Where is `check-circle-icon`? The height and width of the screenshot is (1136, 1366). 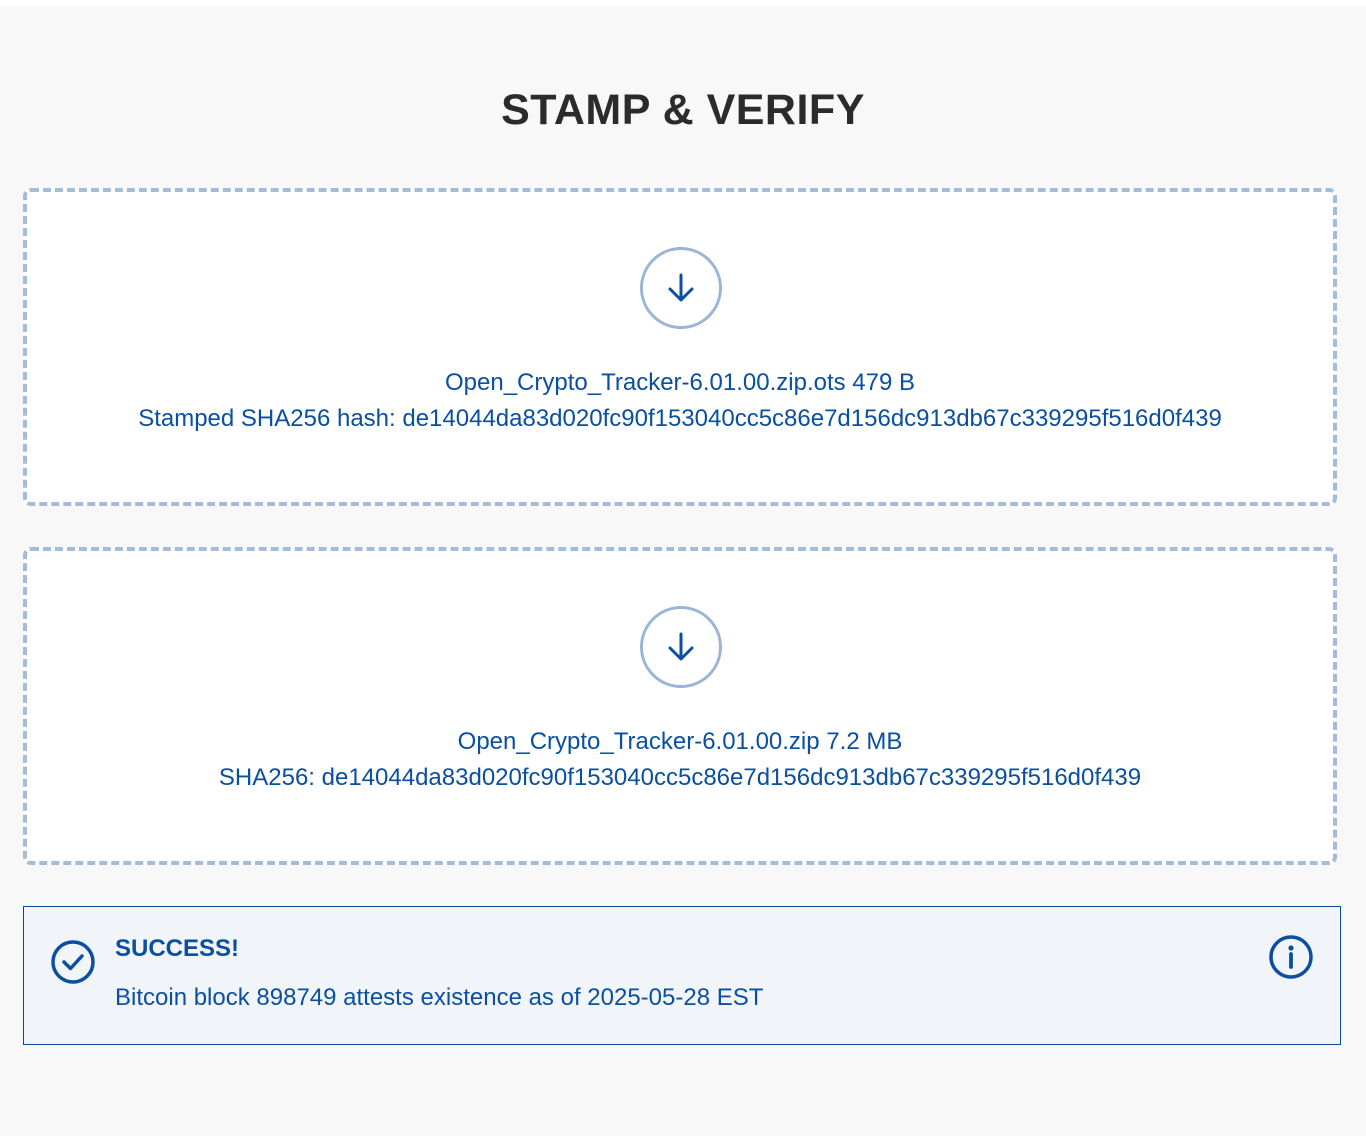 check-circle-icon is located at coordinates (73, 962).